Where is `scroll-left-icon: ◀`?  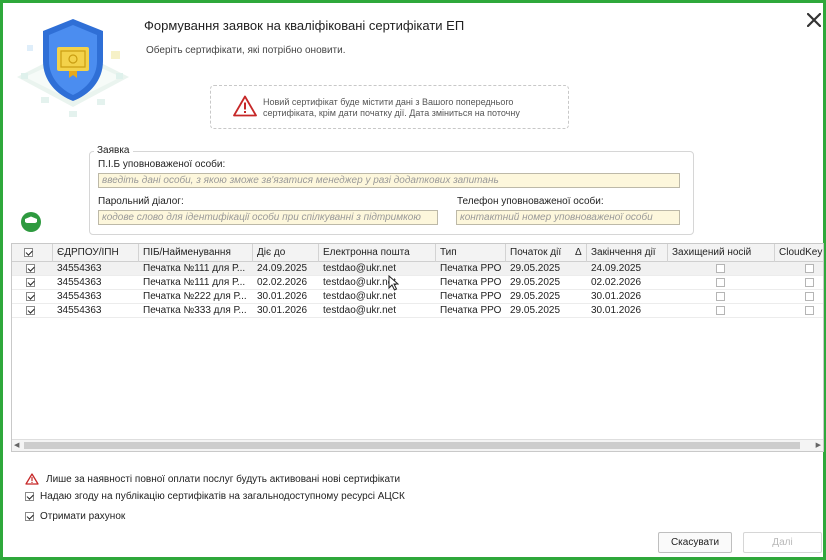 scroll-left-icon: ◀ is located at coordinates (16, 445).